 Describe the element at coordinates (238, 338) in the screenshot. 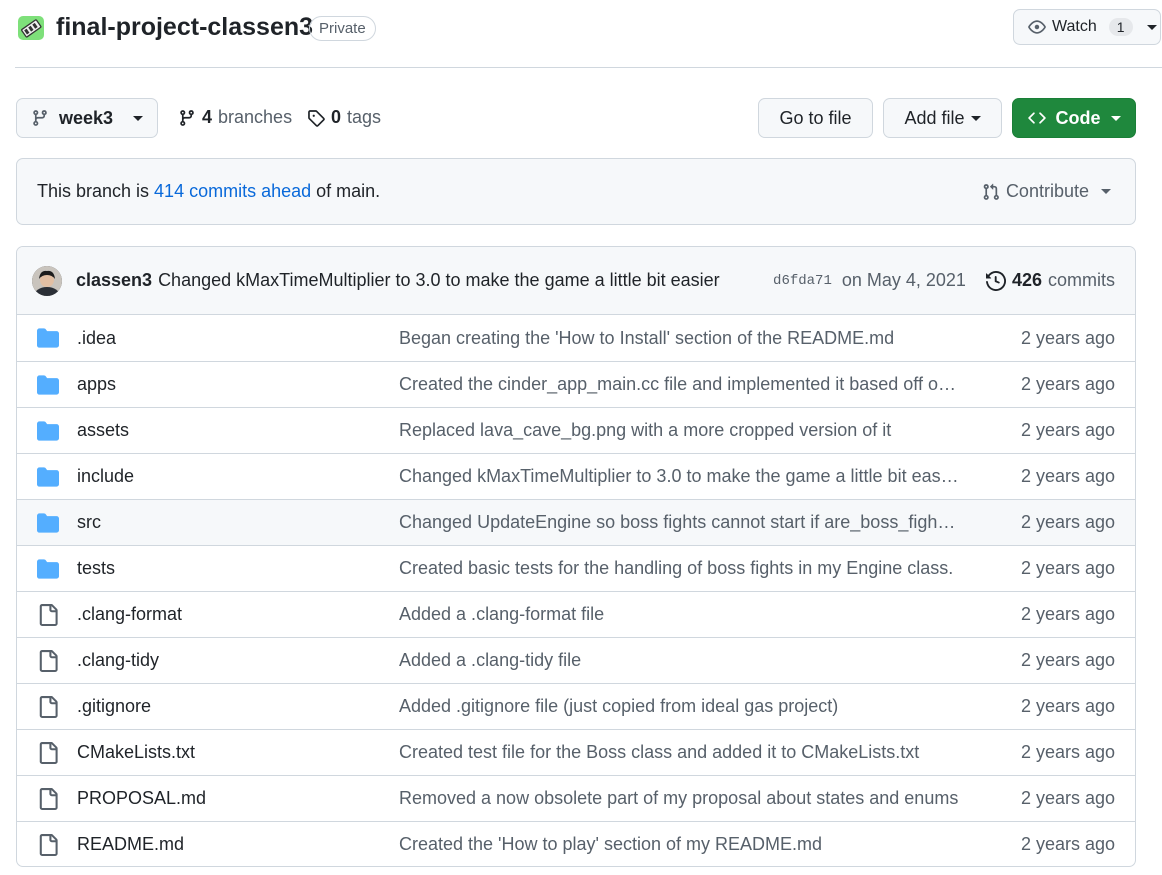

I see `file-name-link: .idea` at that location.